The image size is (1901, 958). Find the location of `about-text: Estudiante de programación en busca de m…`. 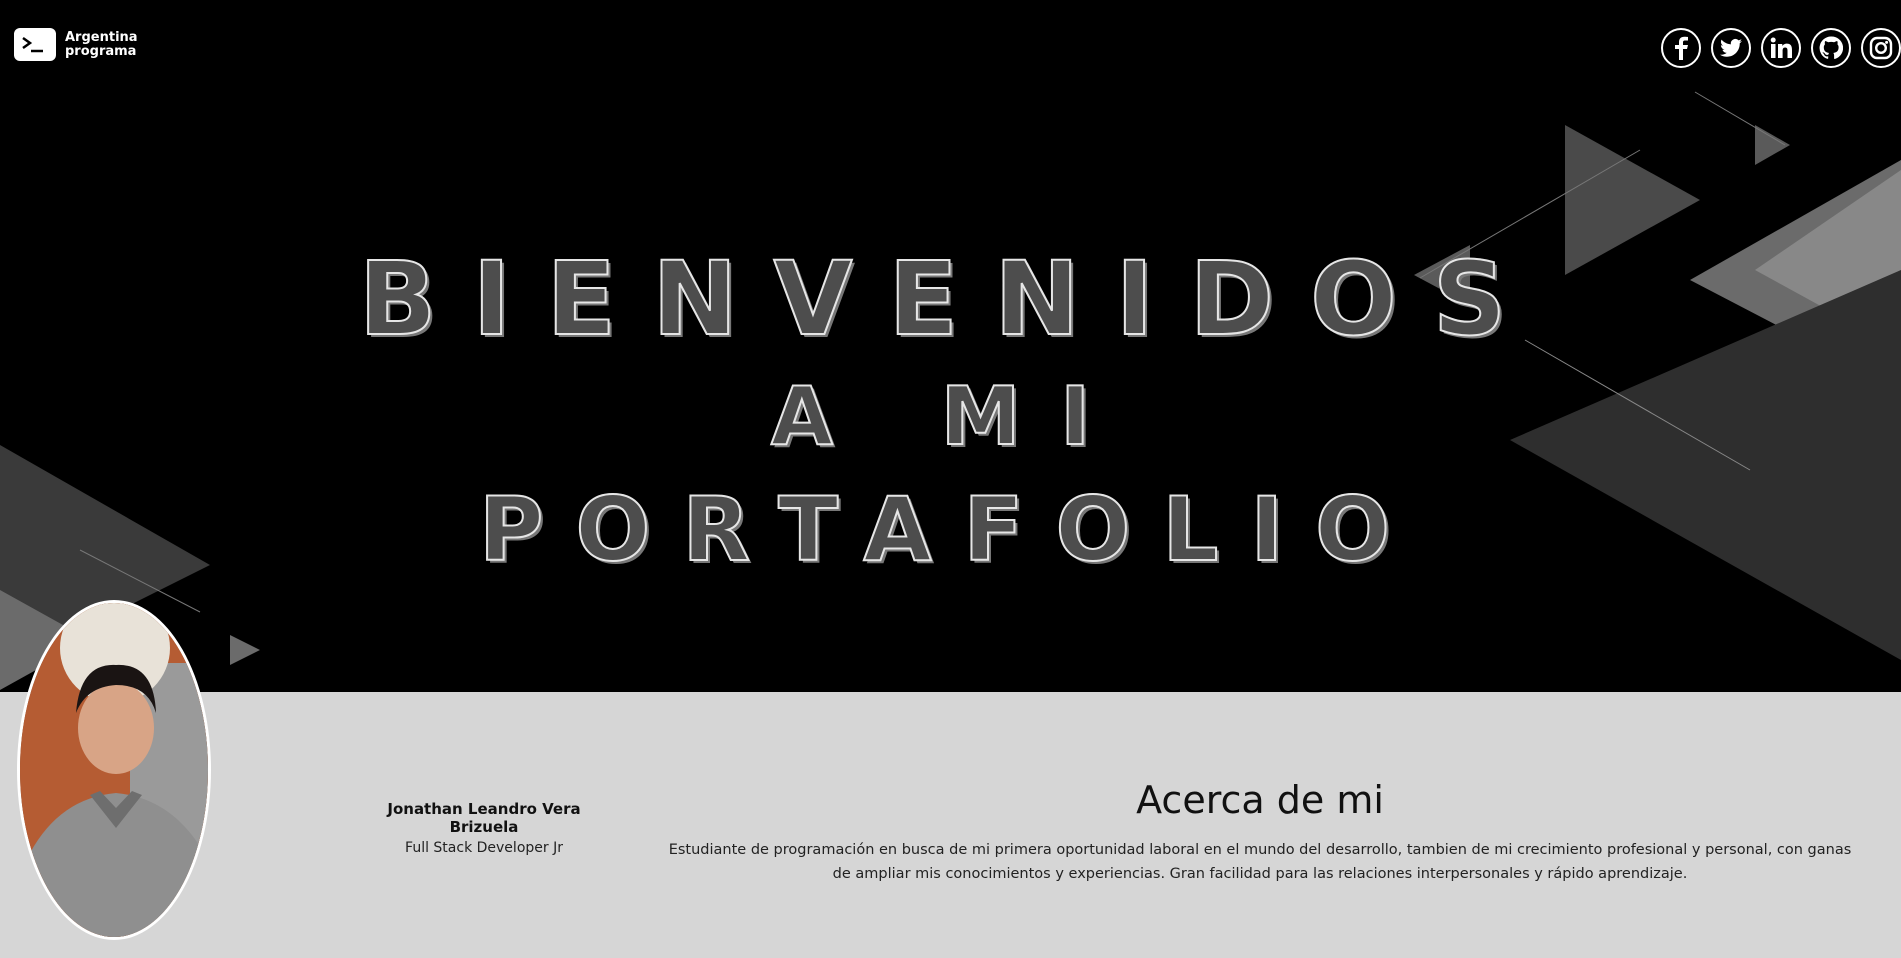

about-text: Estudiante de programación en busca de m… is located at coordinates (1260, 862).